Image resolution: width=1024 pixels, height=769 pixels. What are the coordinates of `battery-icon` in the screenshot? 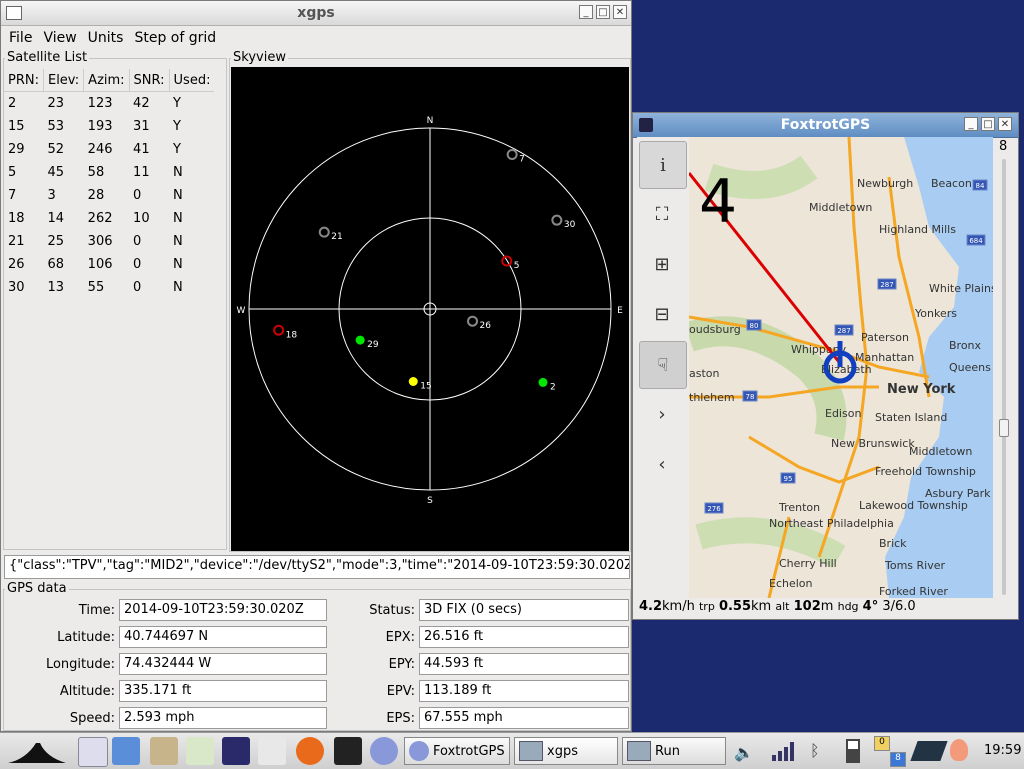 It's located at (853, 751).